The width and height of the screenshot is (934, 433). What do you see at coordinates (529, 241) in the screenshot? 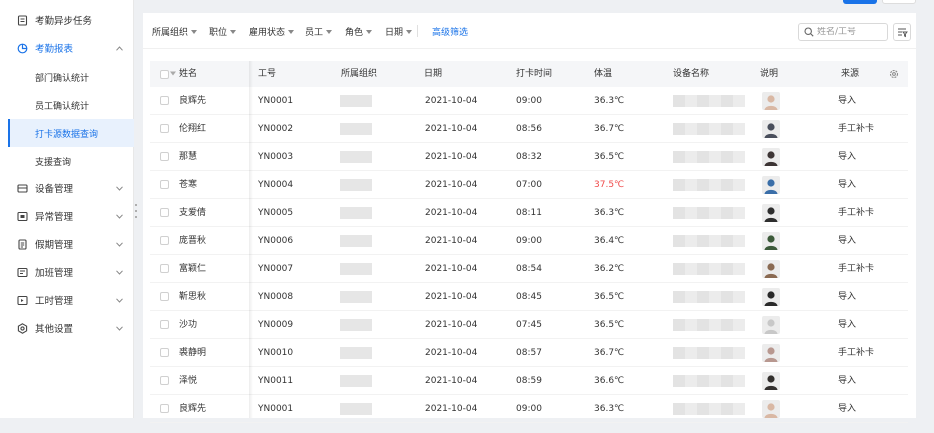
I see `table-row: 庞晋秋 YN0006 2021-10-04 09:00 36.4℃ 导入` at bounding box center [529, 241].